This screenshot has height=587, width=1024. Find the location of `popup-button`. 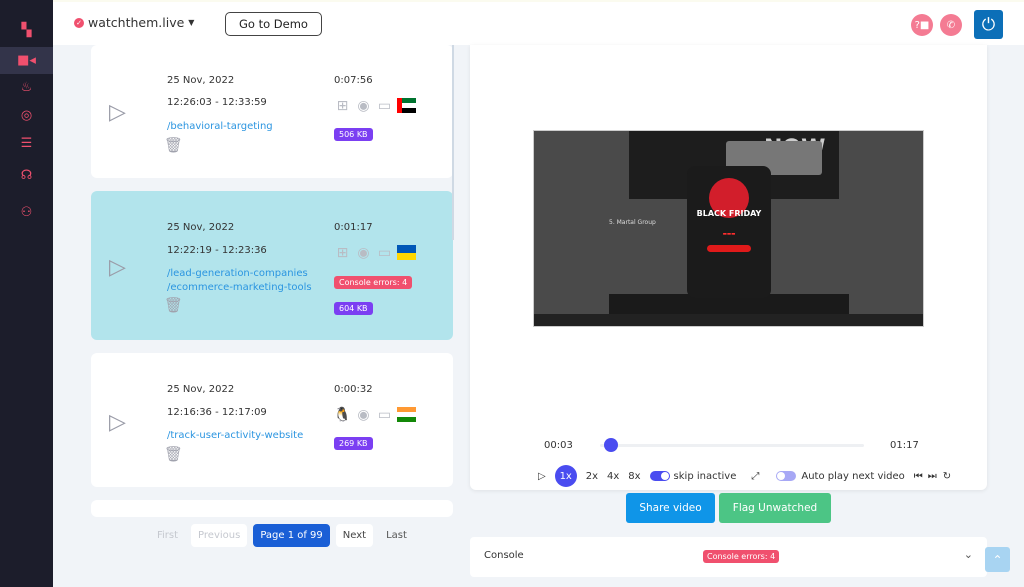

popup-button is located at coordinates (729, 248).